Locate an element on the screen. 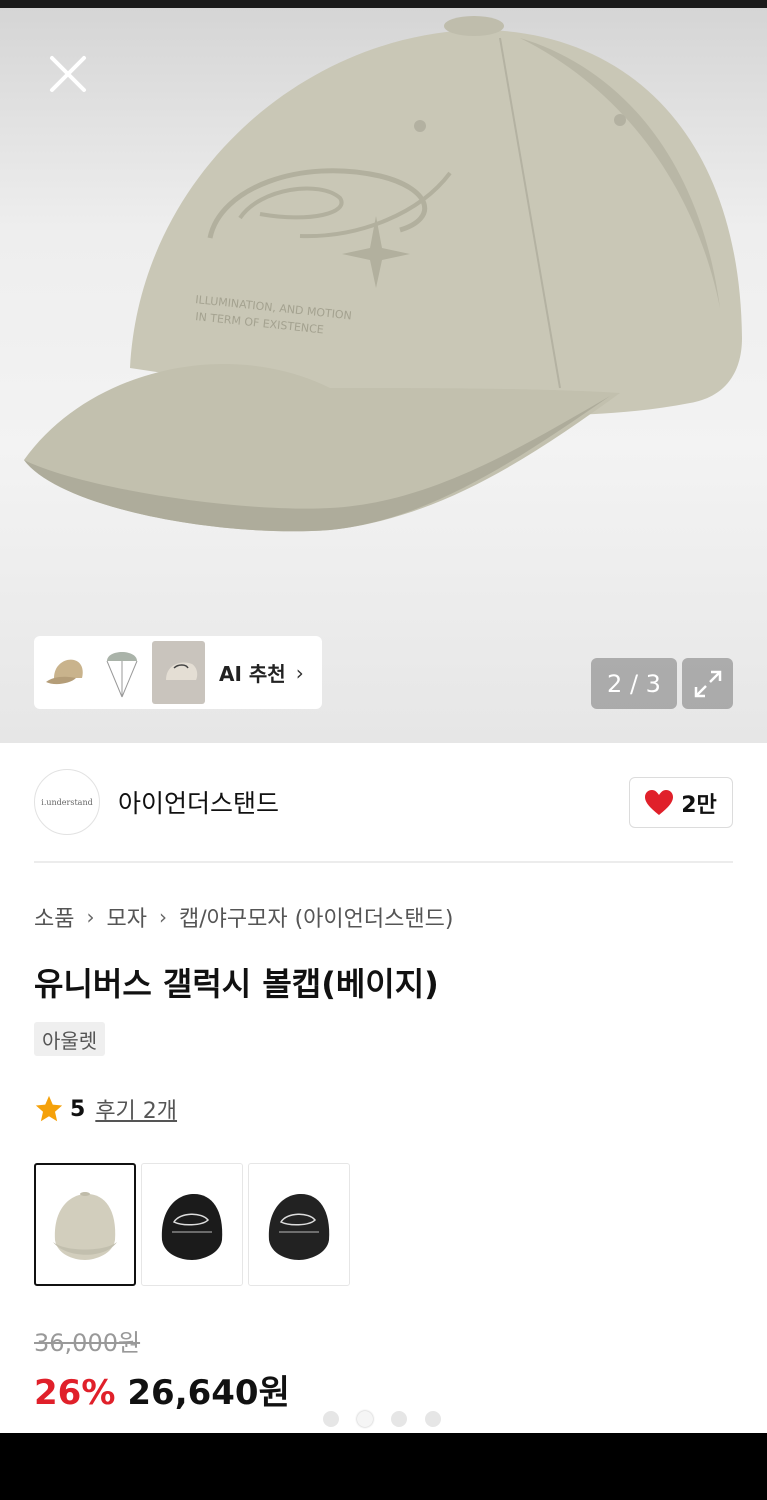 The width and height of the screenshot is (767, 1500). divider is located at coordinates (383, 862).